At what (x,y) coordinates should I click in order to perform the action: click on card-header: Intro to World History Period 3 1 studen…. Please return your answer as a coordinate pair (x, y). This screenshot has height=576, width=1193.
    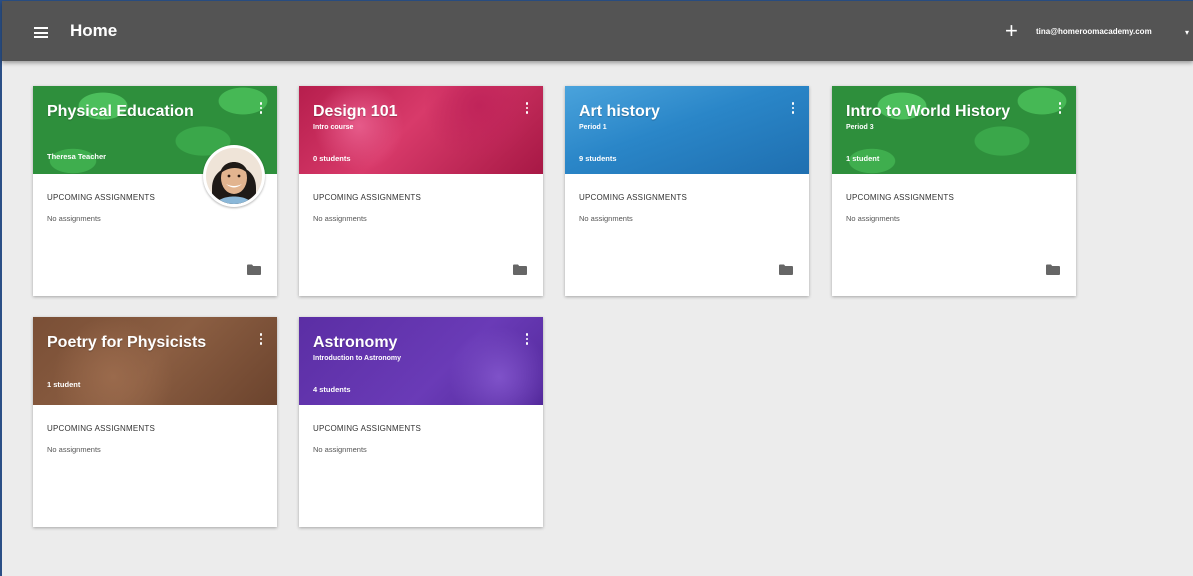
    Looking at the image, I should click on (954, 130).